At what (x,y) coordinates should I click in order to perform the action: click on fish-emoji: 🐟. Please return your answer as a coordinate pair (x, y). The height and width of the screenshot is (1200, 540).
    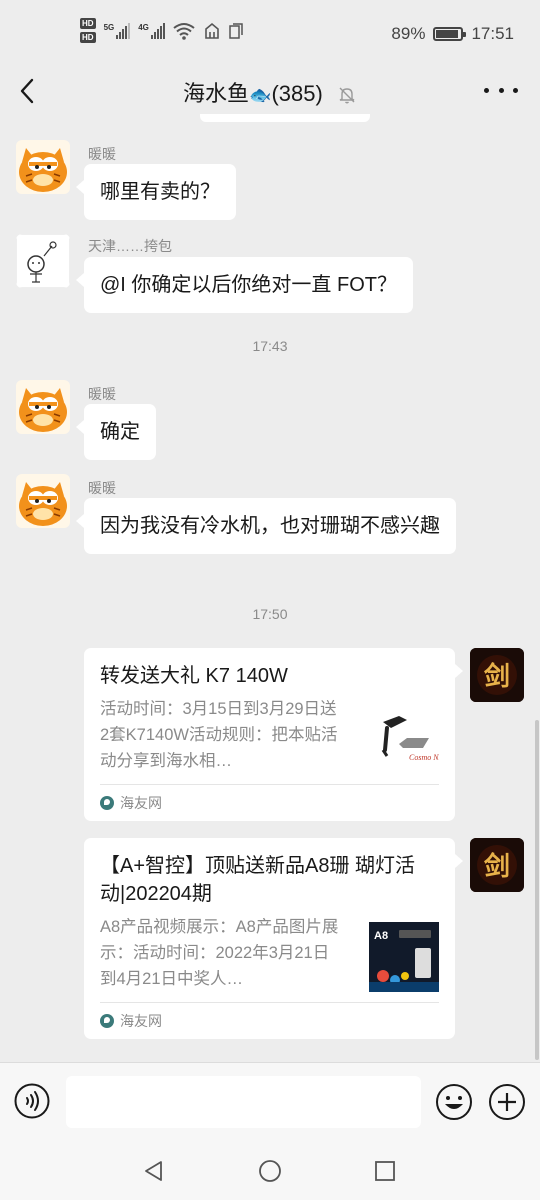
    Looking at the image, I should click on (260, 95).